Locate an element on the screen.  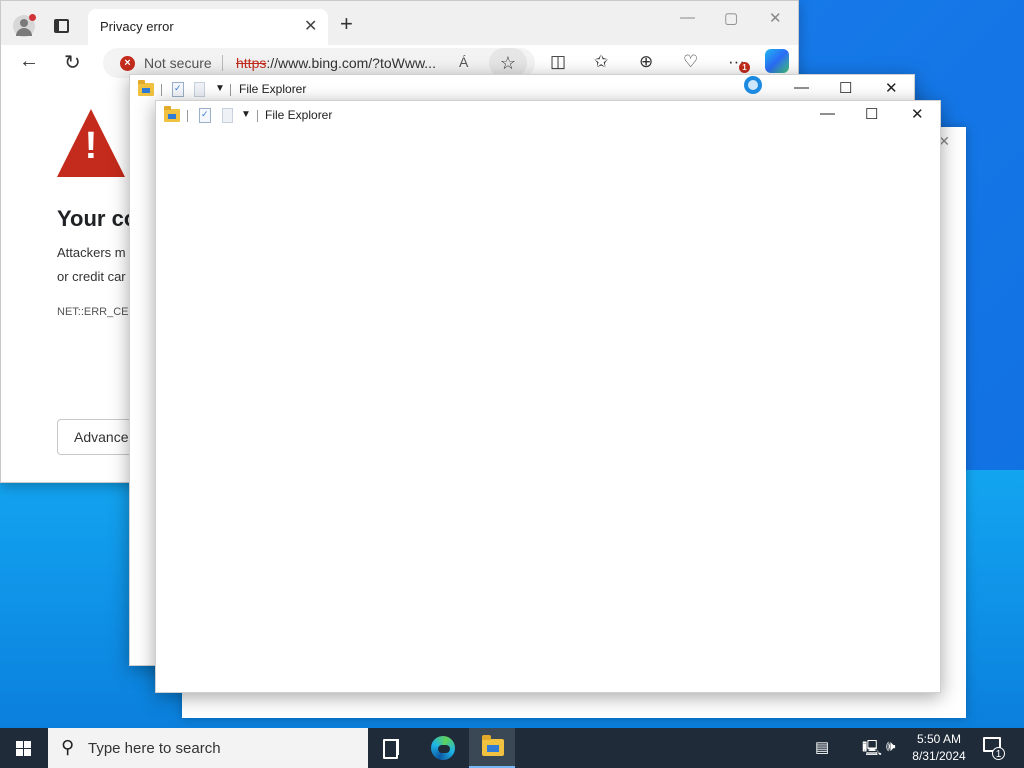
taskbar-search-box: ⚲ Type here to search is located at coordinates (208, 748).